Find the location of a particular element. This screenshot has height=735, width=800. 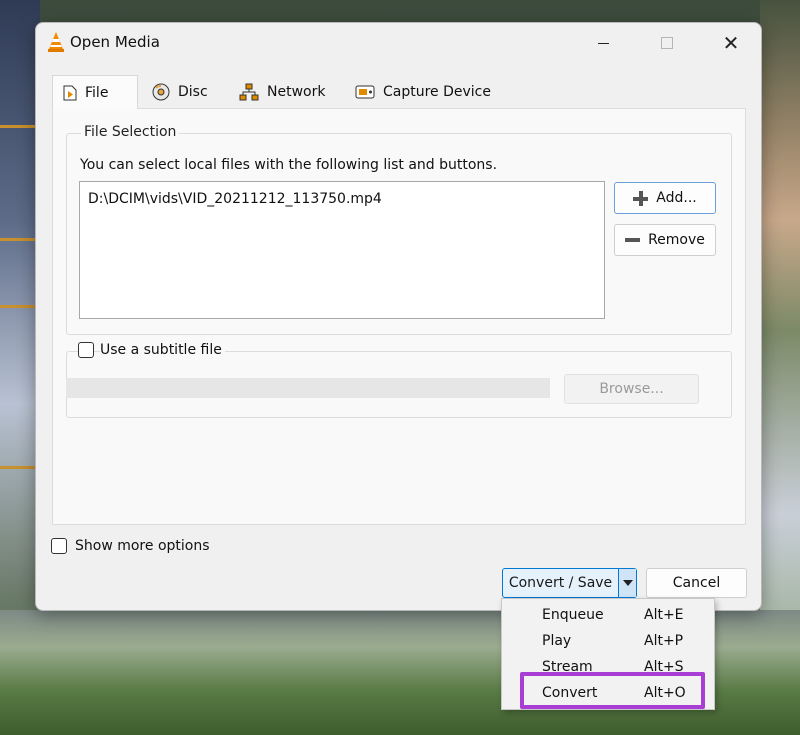

maximize-icon is located at coordinates (667, 43).